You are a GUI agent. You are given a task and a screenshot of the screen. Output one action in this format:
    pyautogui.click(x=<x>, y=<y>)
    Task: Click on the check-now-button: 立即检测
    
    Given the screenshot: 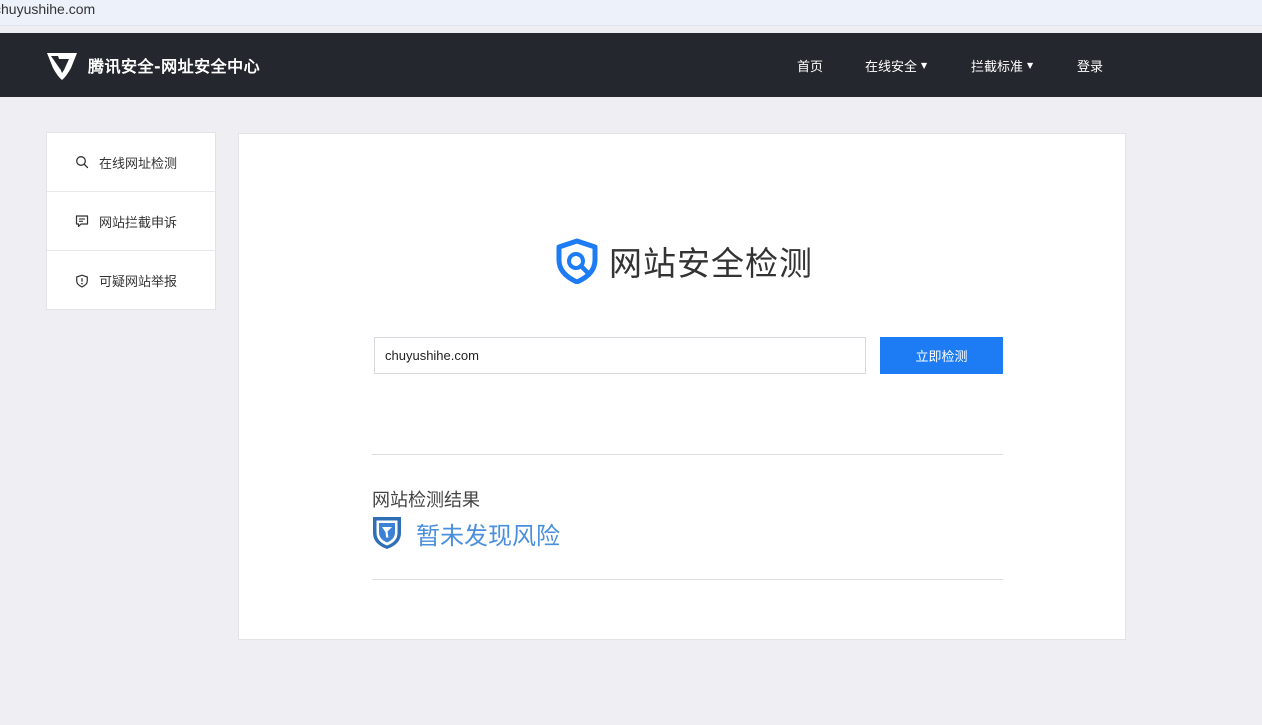 What is the action you would take?
    pyautogui.click(x=941, y=355)
    